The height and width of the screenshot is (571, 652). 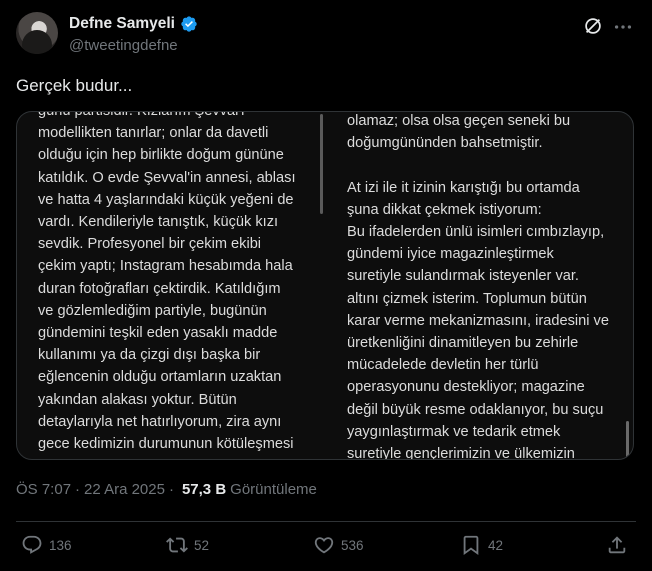 I want to click on media-text-line: duran fotoğrafları çektirdik. Katıldığım, so click(x=159, y=288).